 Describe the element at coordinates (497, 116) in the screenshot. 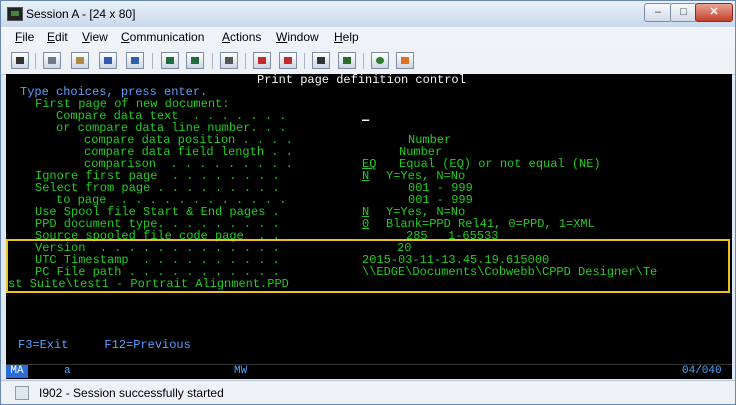

I see `compare-text-field: _` at that location.